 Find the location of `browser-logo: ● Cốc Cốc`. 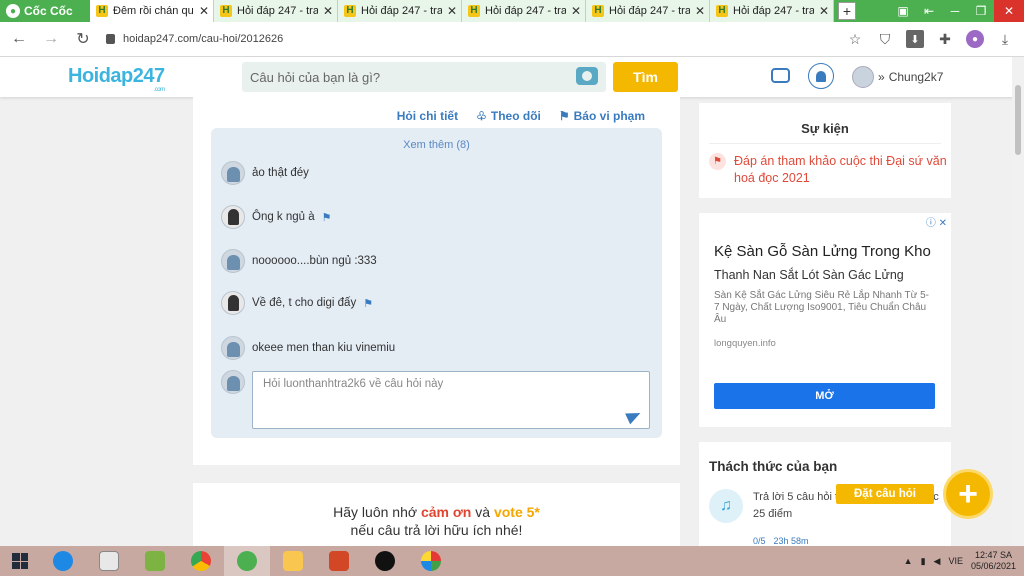

browser-logo: ● Cốc Cốc is located at coordinates (45, 11).